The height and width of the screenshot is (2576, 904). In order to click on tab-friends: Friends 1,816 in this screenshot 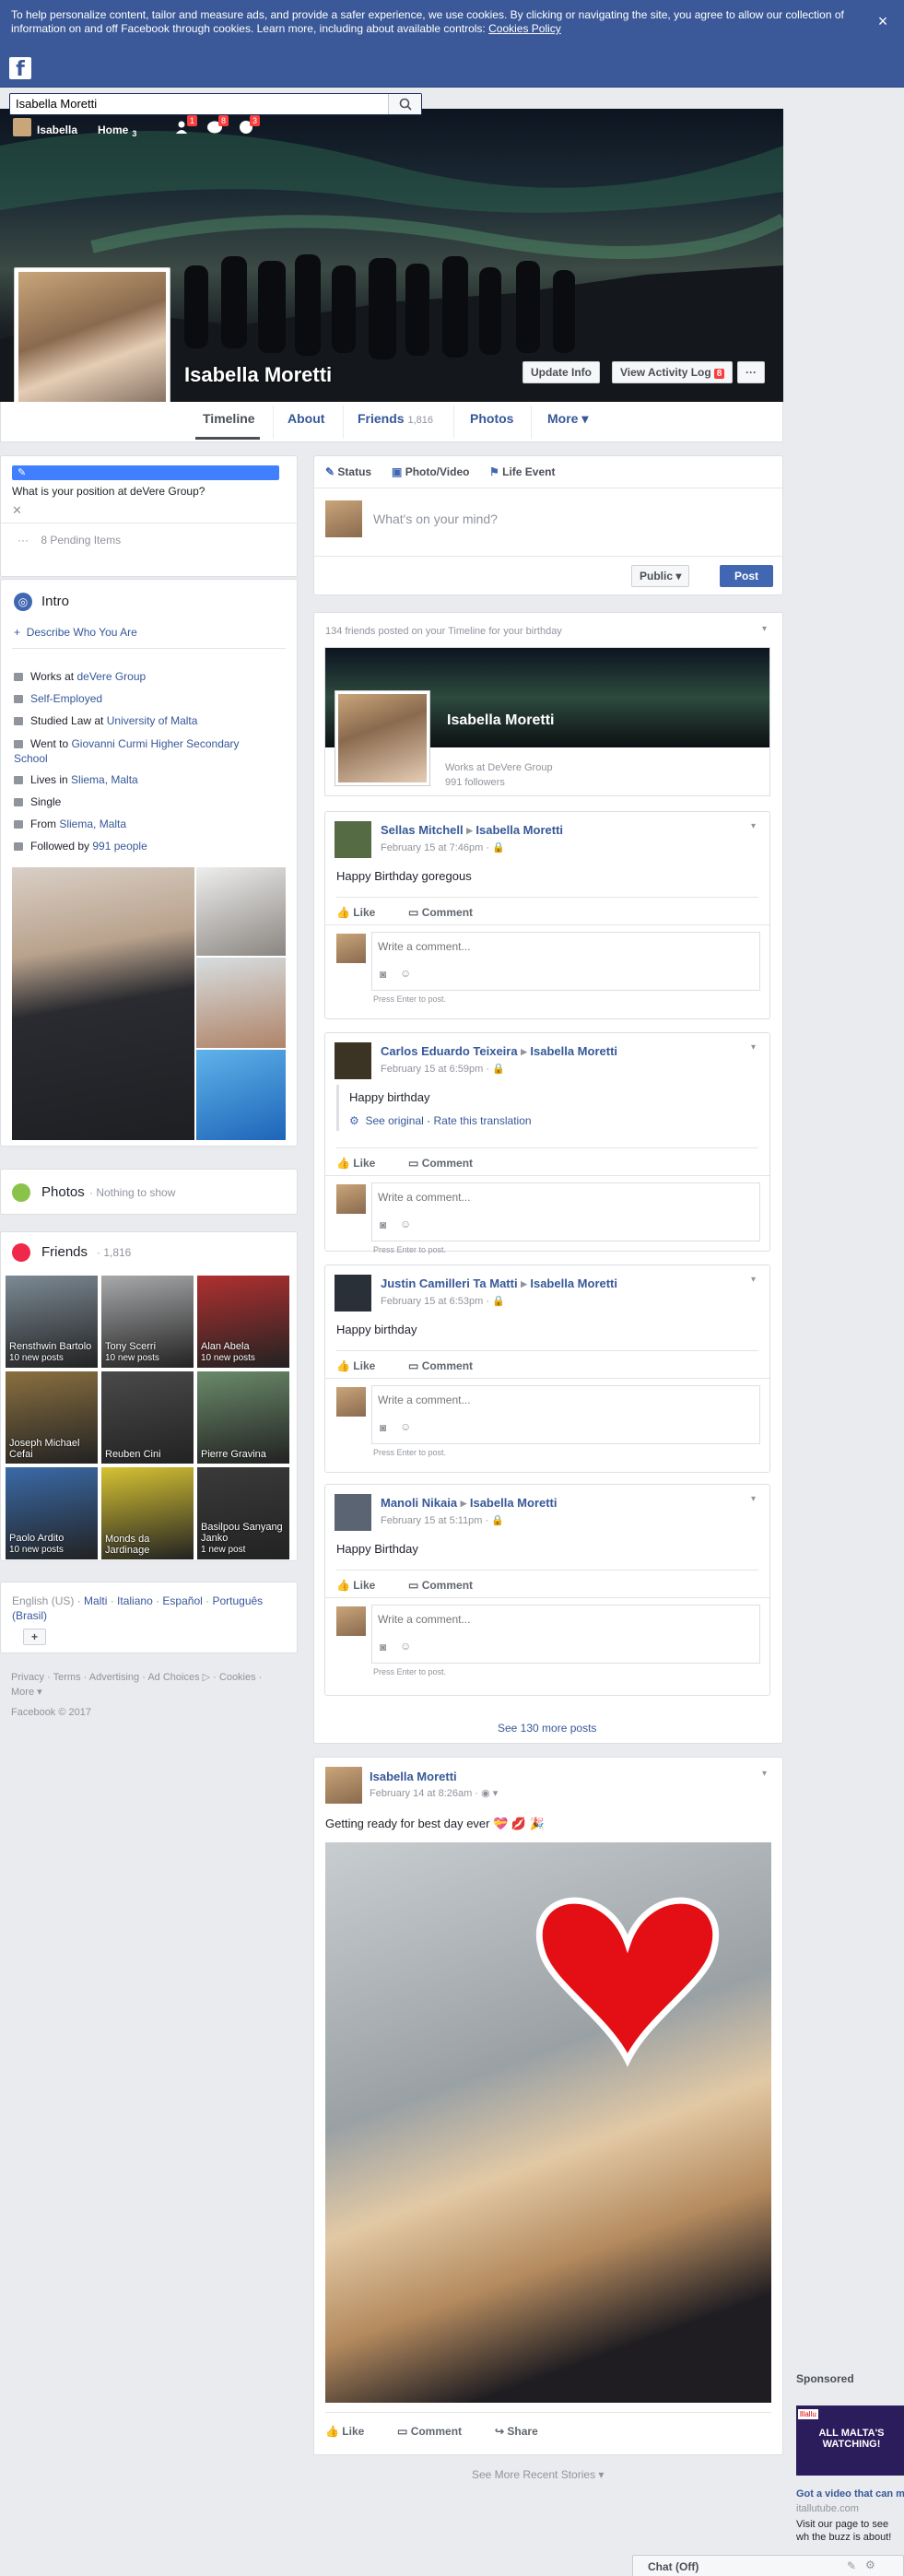, I will do `click(395, 418)`.